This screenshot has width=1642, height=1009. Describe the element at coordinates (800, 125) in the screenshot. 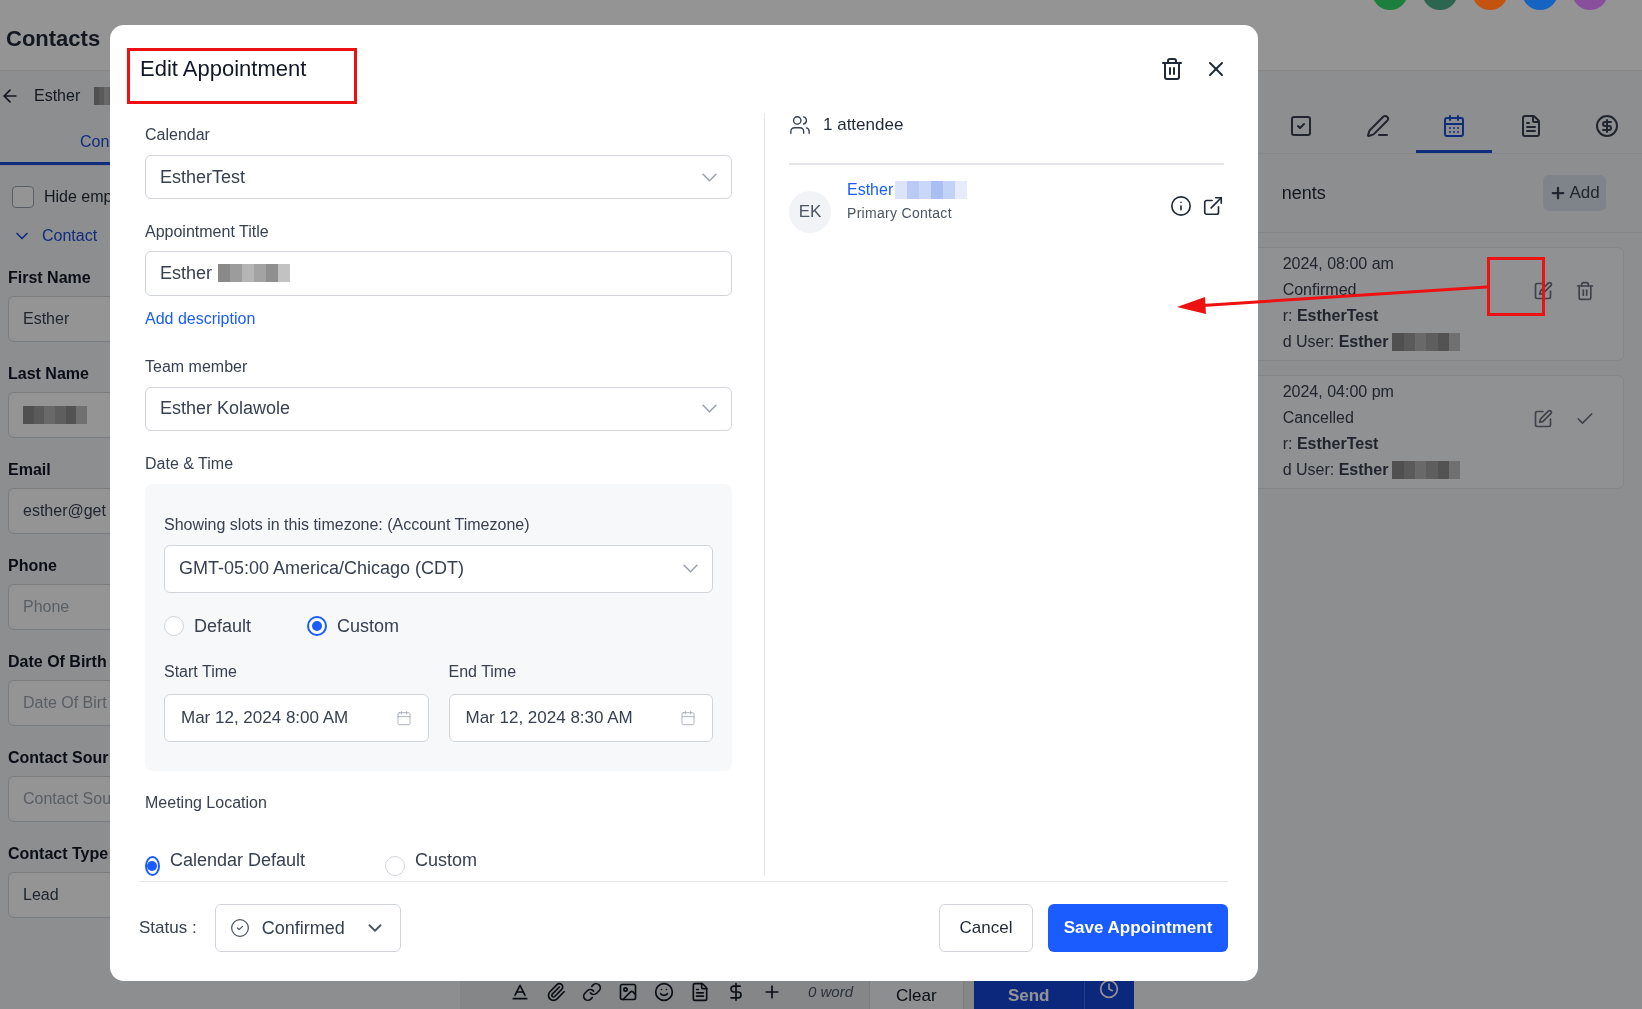

I see `people-icon` at that location.